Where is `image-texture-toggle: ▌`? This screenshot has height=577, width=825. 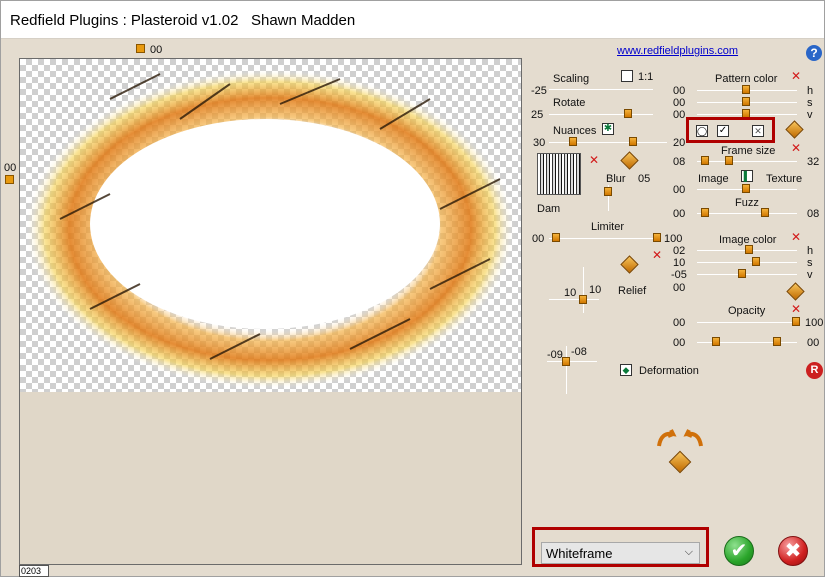
image-texture-toggle: ▌ is located at coordinates (747, 176).